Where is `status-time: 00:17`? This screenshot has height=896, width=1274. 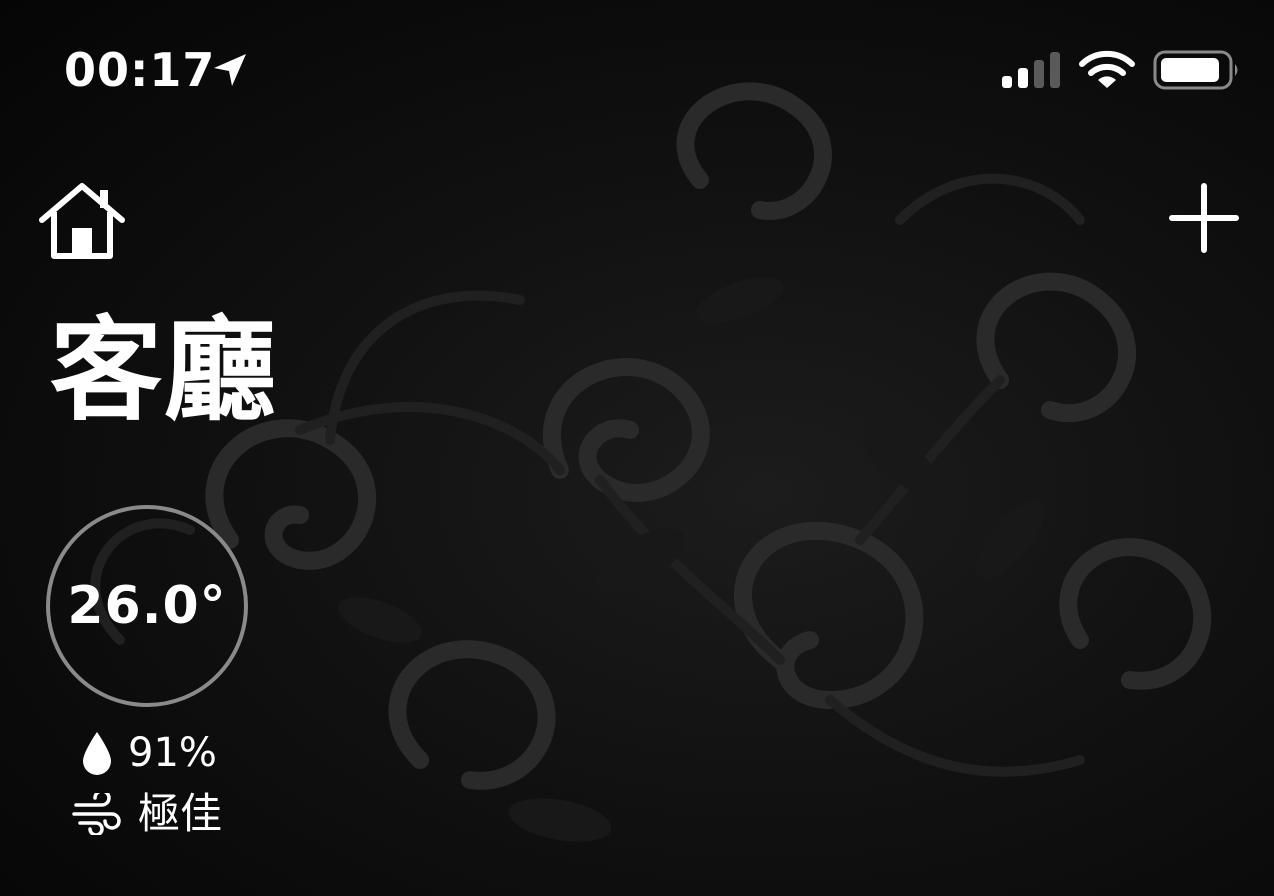
status-time: 00:17 is located at coordinates (140, 70).